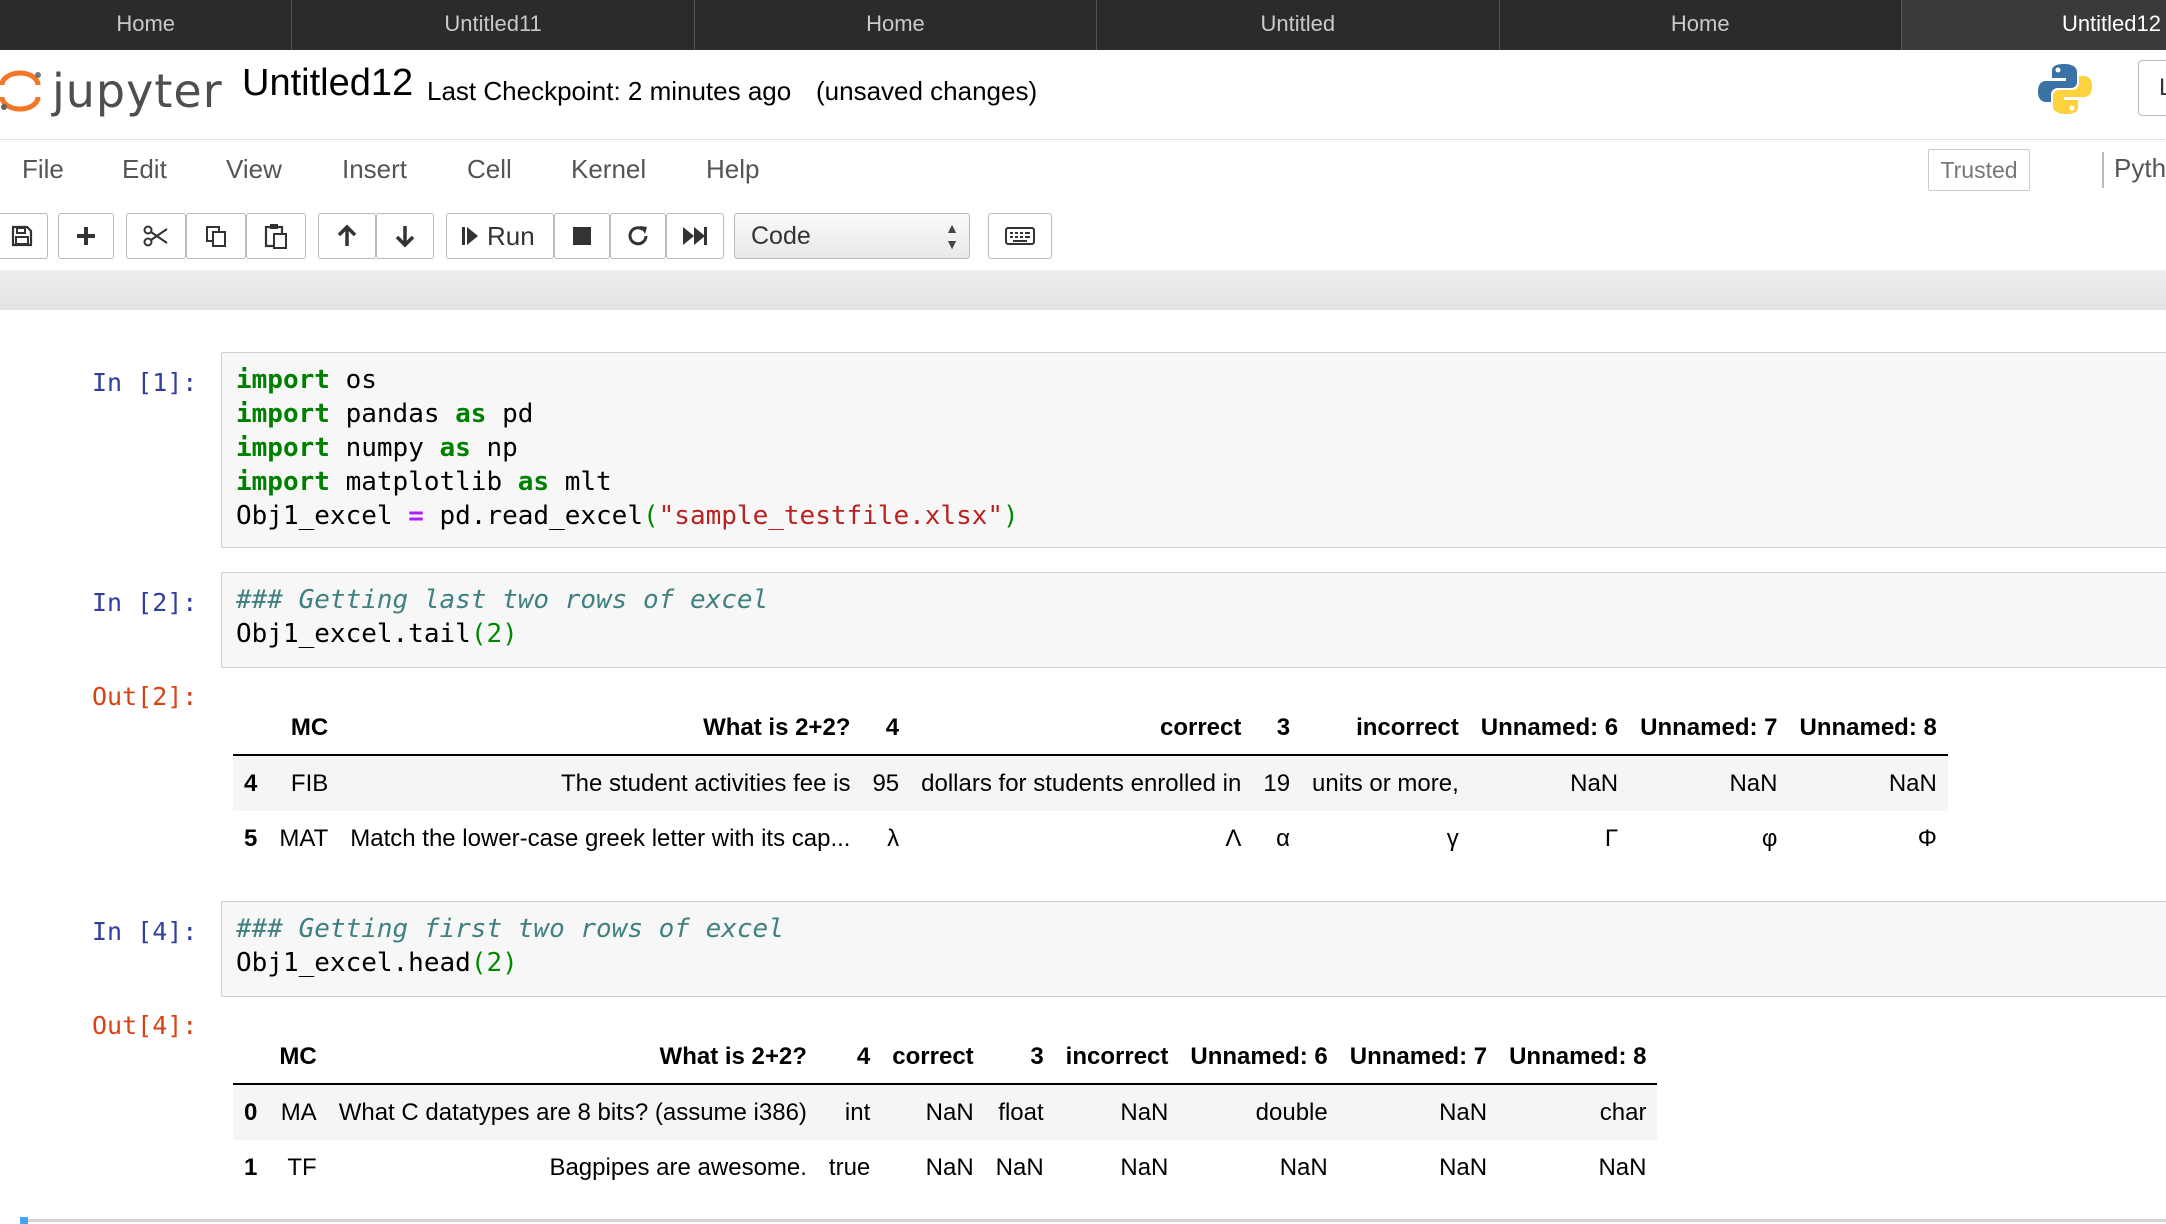 Image resolution: width=2166 pixels, height=1224 pixels. I want to click on logout-button: L, so click(2152, 88).